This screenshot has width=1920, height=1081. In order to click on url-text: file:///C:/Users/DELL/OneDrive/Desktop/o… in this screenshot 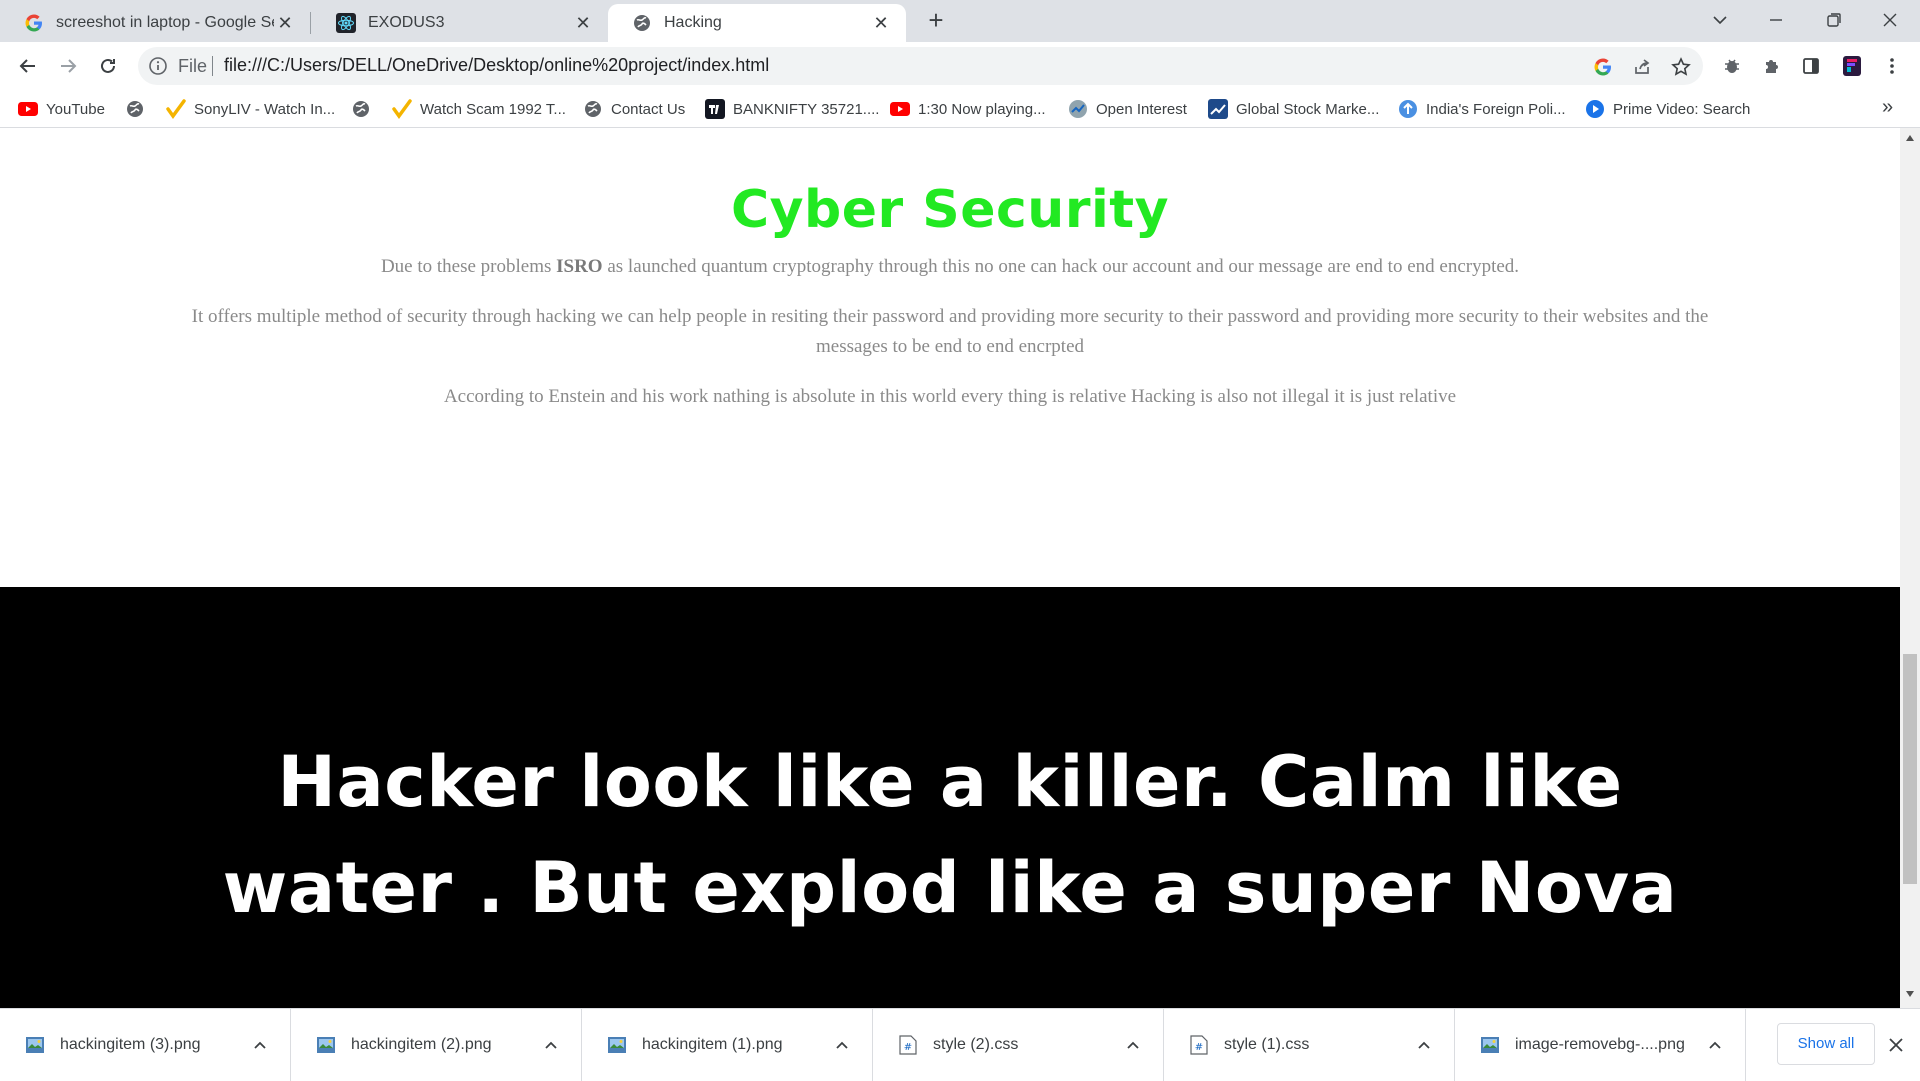, I will do `click(496, 65)`.